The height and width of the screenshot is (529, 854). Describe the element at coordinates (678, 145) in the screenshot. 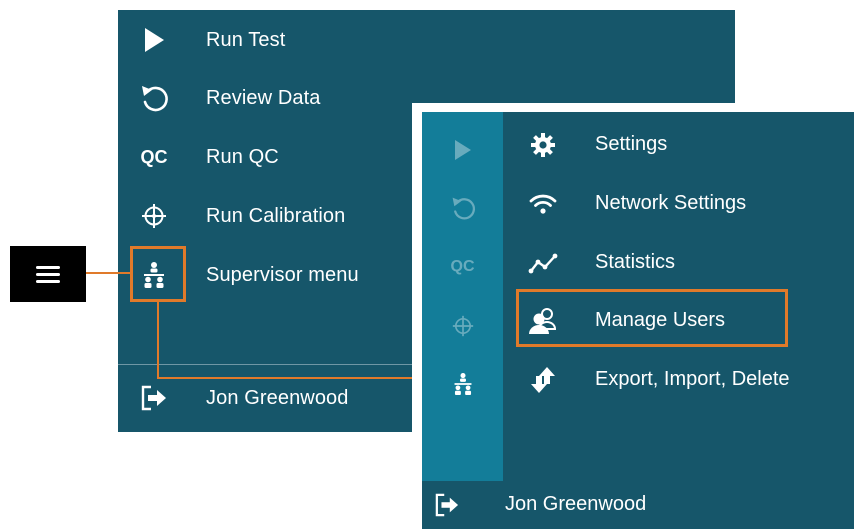

I see `menu-item-settings: Settings` at that location.